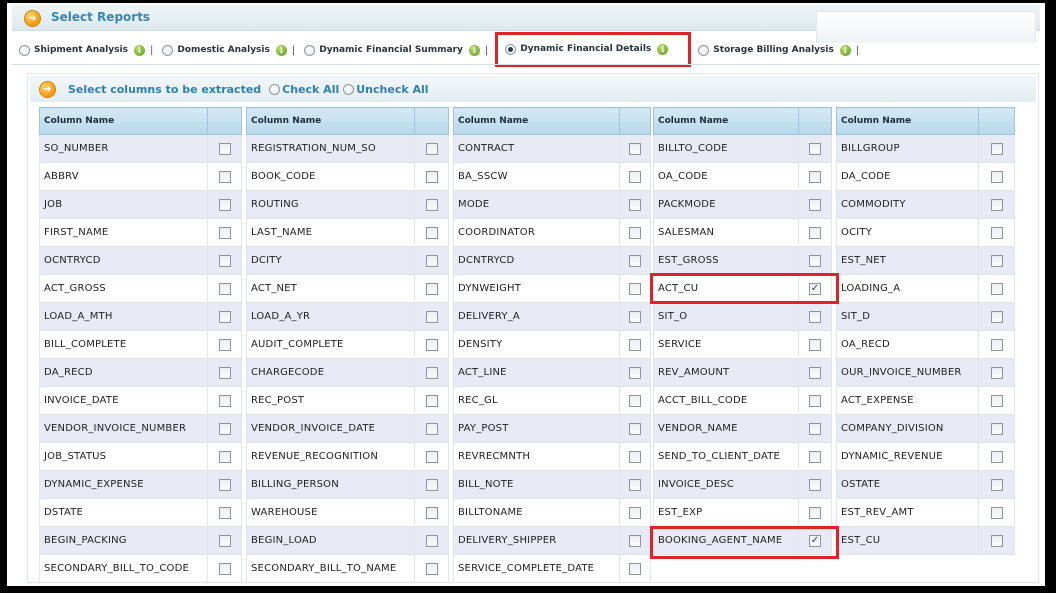 This screenshot has width=1056, height=593. What do you see at coordinates (593, 49) in the screenshot?
I see `tab-dynamic-financial-details: Dynamic Financial Details i` at bounding box center [593, 49].